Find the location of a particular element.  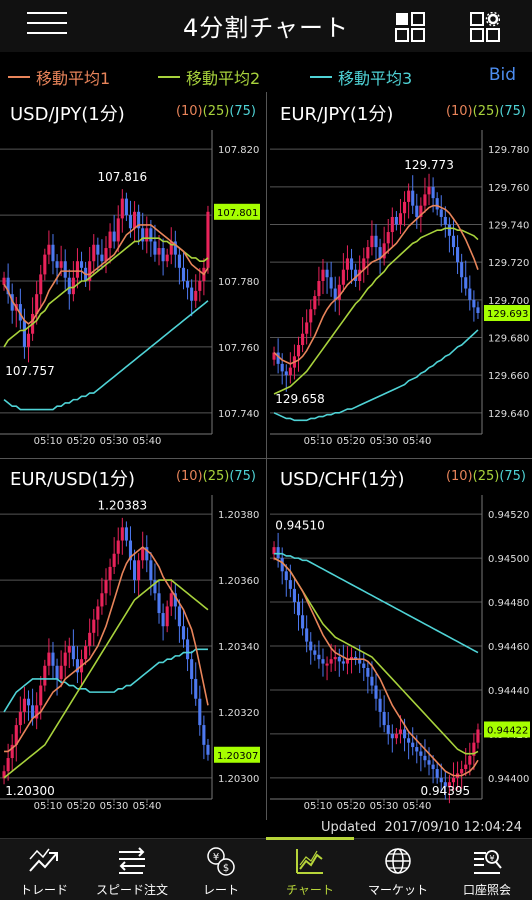

y-tick-label: 1.20300 is located at coordinates (238, 779).